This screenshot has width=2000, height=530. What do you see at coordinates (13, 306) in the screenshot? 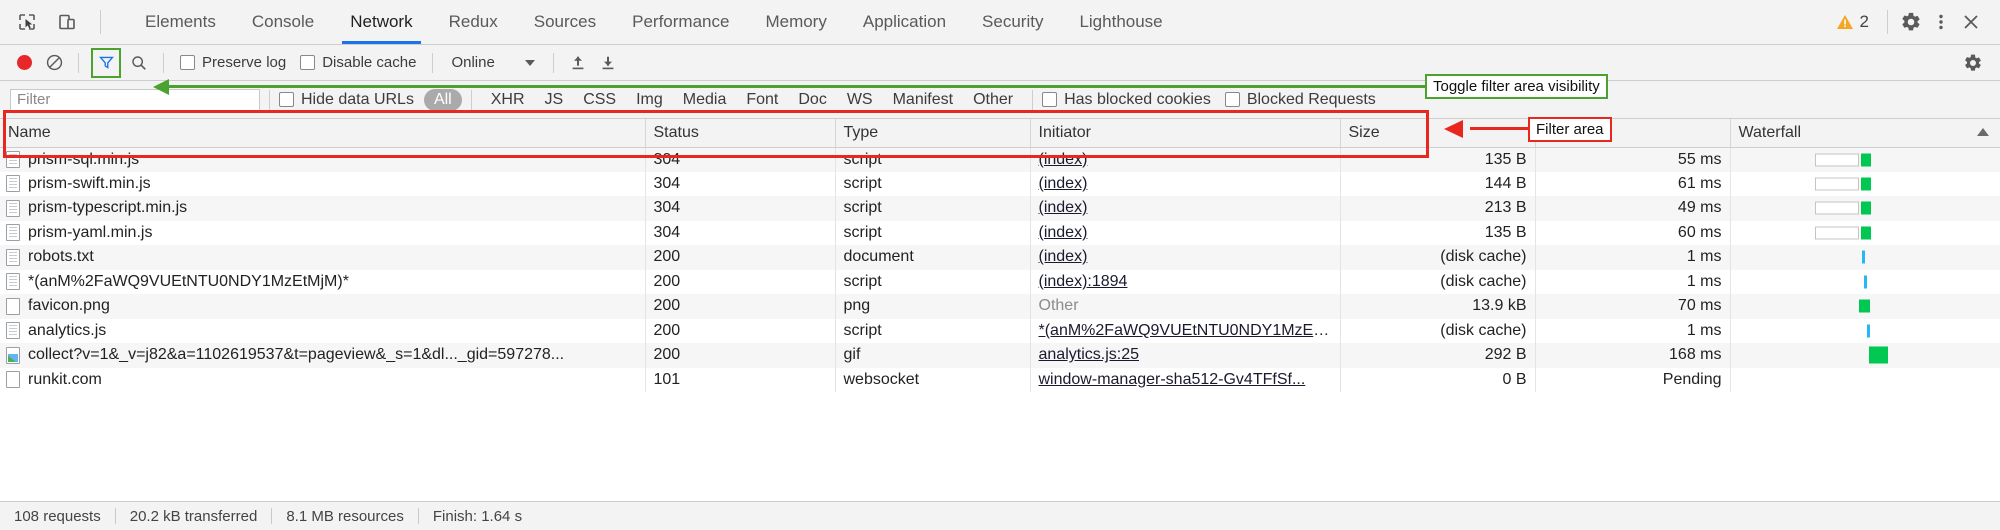
I see `blank-file-icon` at bounding box center [13, 306].